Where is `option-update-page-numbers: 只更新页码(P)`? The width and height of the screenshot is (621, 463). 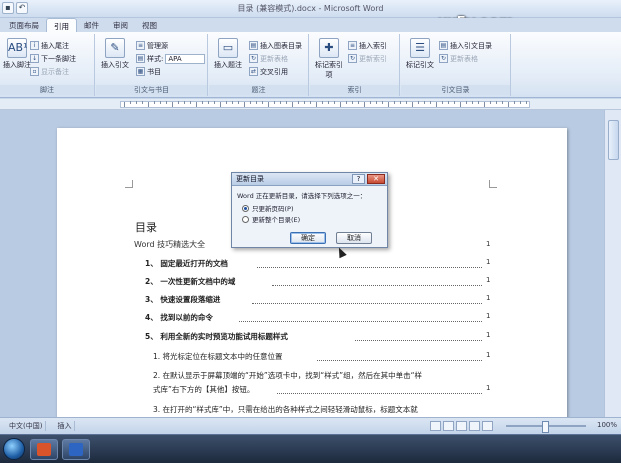 option-update-page-numbers: 只更新页码(P) is located at coordinates (268, 208).